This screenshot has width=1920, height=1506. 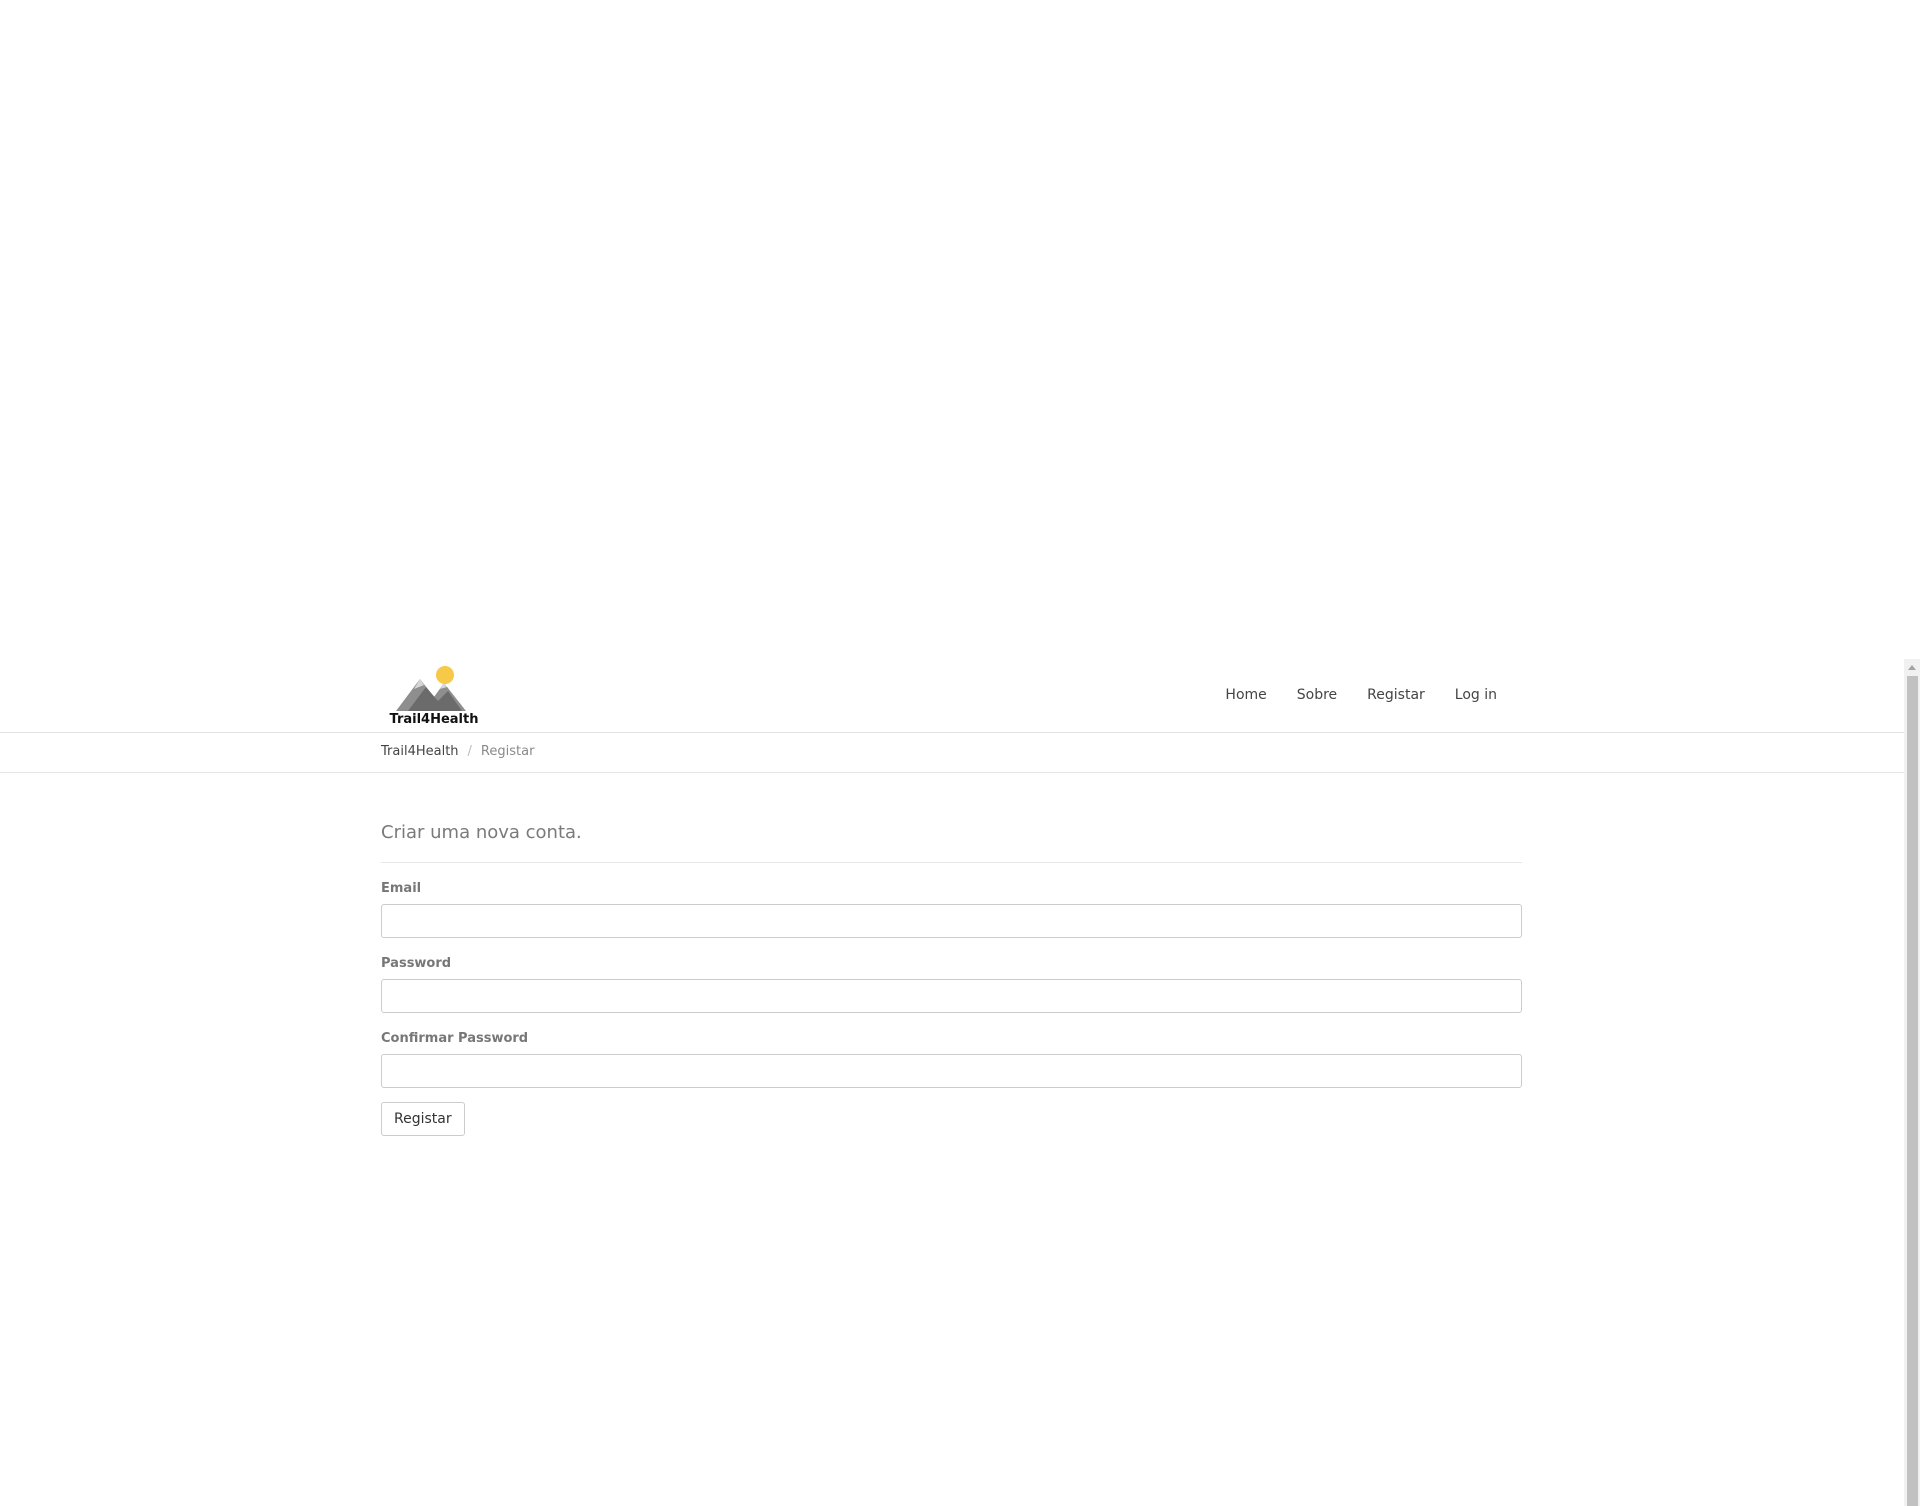 What do you see at coordinates (951, 921) in the screenshot?
I see `email-field` at bounding box center [951, 921].